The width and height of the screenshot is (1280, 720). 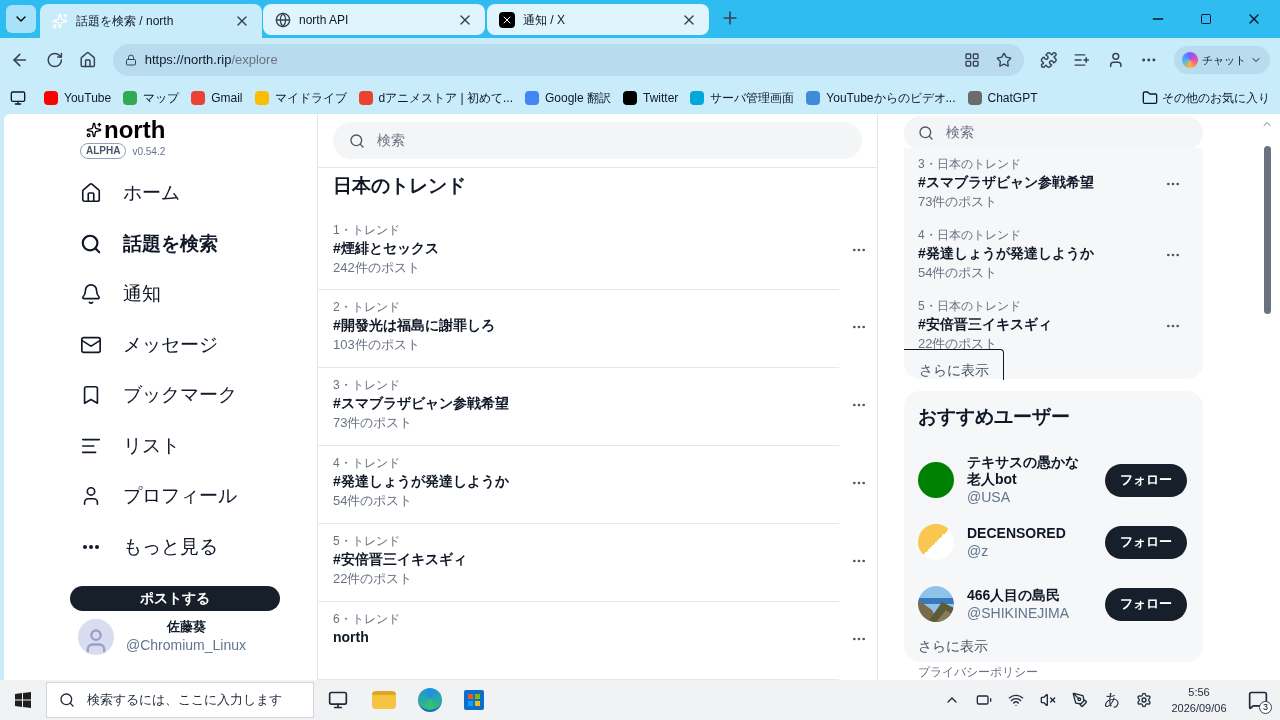 What do you see at coordinates (1016, 700) in the screenshot?
I see `wifi-icon` at bounding box center [1016, 700].